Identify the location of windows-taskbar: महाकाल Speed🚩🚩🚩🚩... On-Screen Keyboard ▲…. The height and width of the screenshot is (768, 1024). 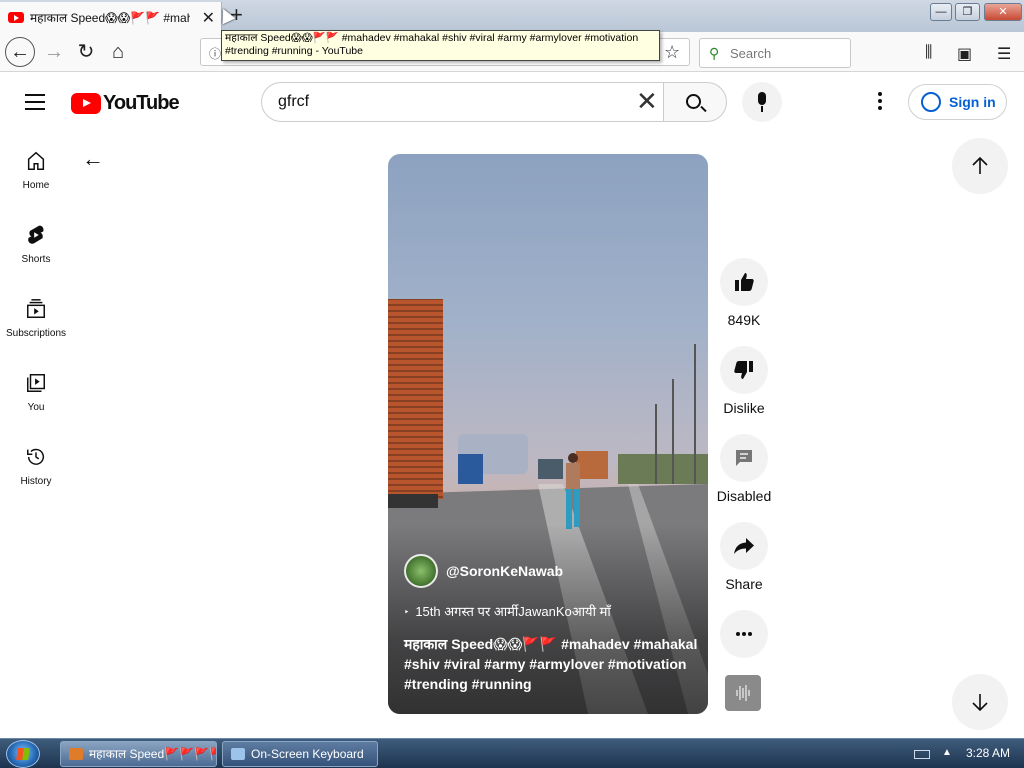
(512, 753).